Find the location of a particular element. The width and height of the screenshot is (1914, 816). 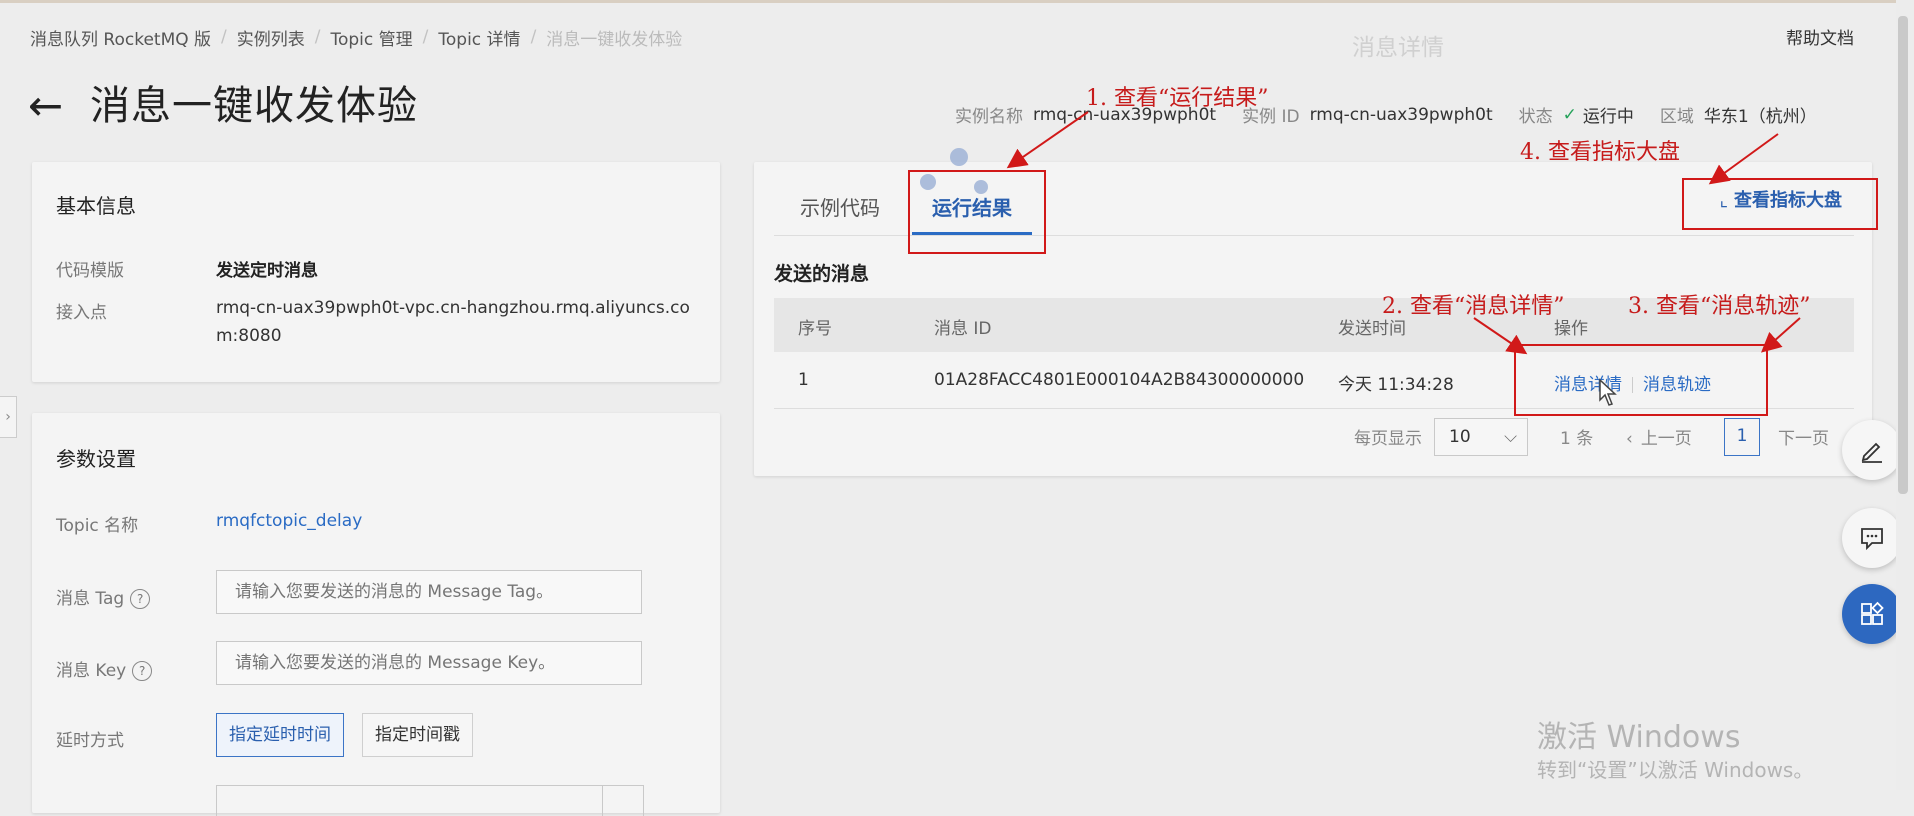

chat-icon is located at coordinates (1872, 539).